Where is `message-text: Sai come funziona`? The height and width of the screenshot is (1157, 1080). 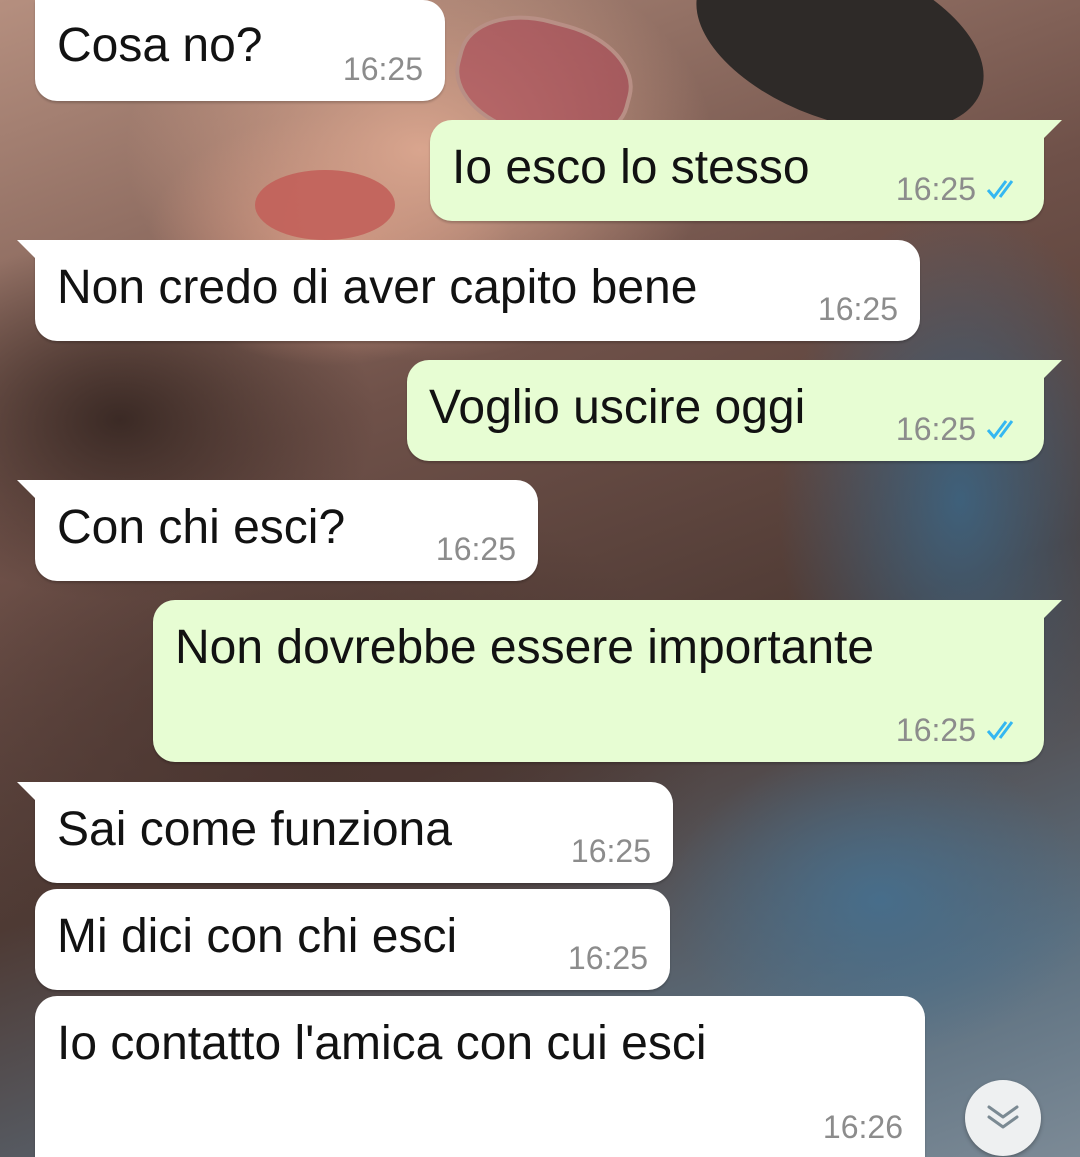
message-text: Sai come funziona is located at coordinates (254, 829).